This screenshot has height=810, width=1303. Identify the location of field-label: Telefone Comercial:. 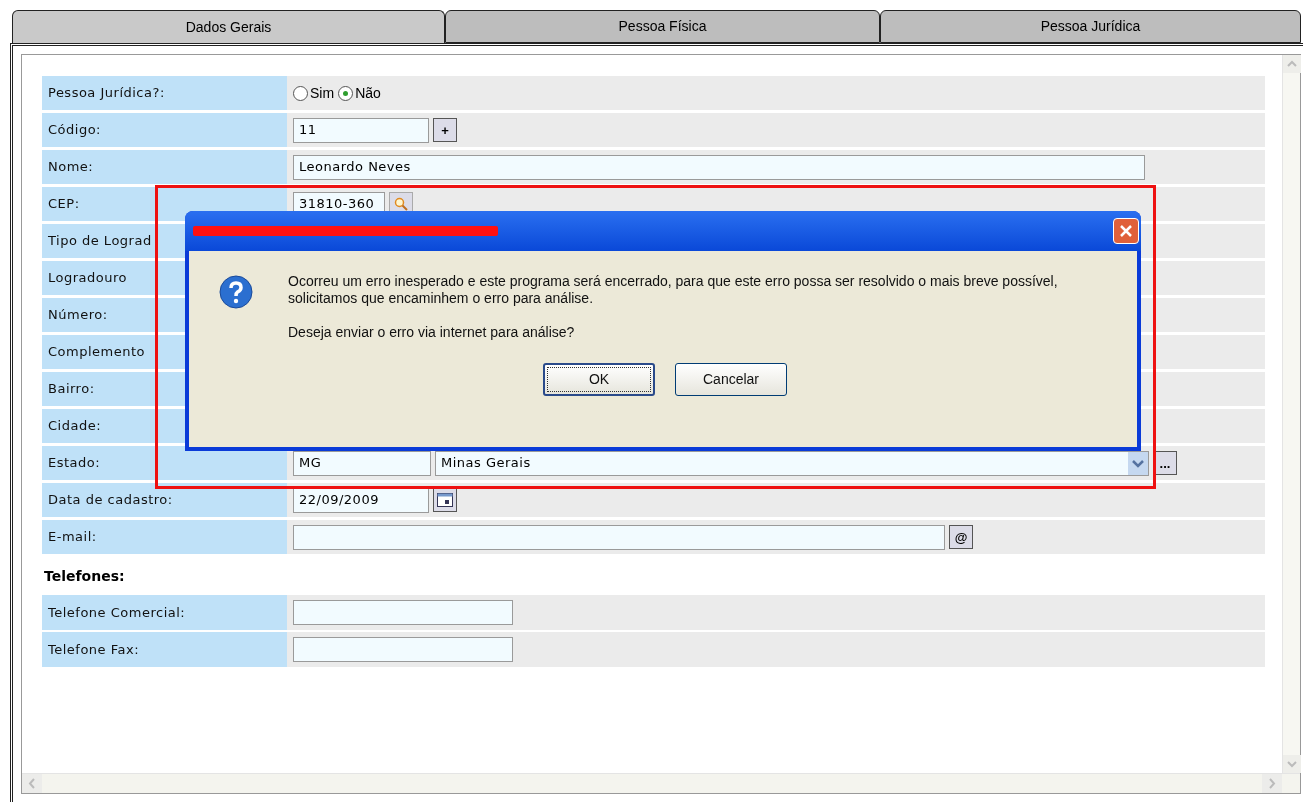
(164, 612).